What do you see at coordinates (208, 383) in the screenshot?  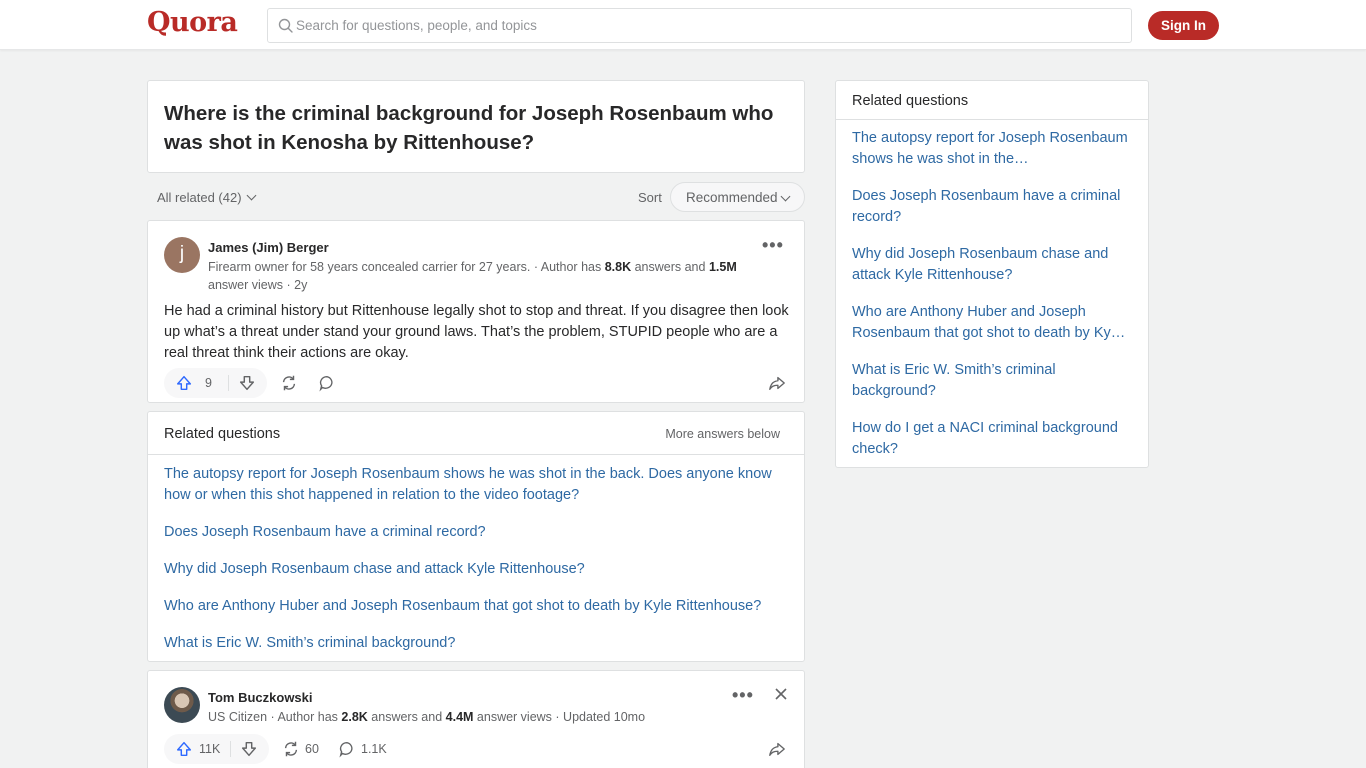 I see `upvote-count: 9` at bounding box center [208, 383].